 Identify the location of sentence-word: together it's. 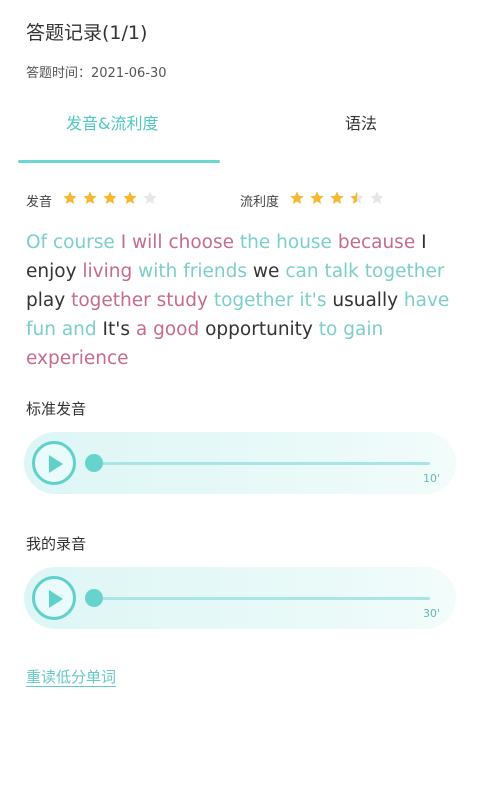
(270, 300).